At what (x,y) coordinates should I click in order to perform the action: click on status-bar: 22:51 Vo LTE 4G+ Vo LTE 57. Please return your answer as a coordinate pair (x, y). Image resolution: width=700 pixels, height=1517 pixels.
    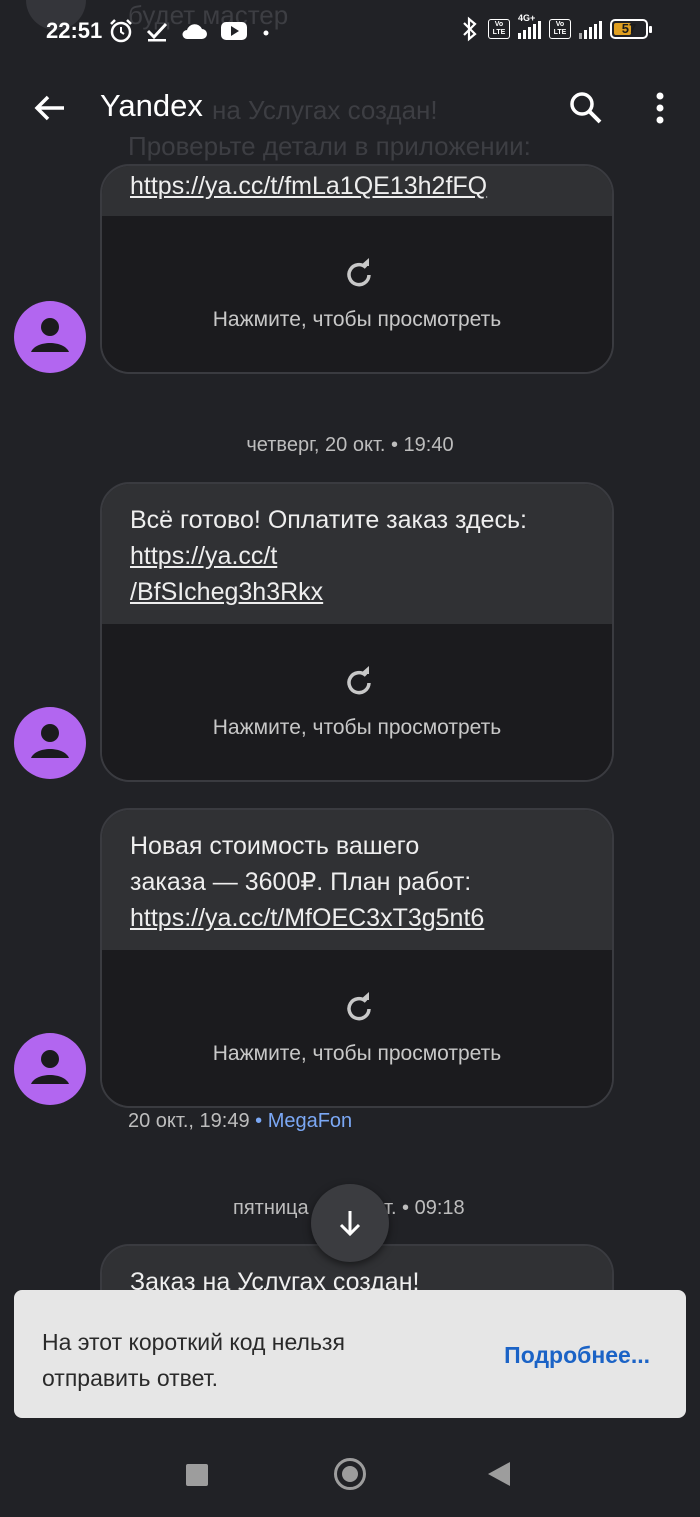
    Looking at the image, I should click on (350, 31).